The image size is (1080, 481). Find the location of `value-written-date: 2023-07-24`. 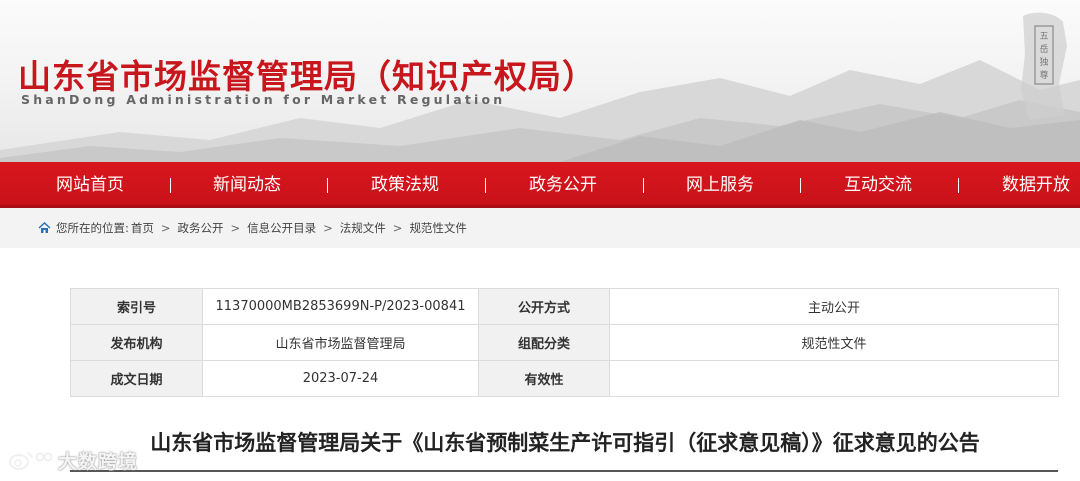

value-written-date: 2023-07-24 is located at coordinates (340, 378).